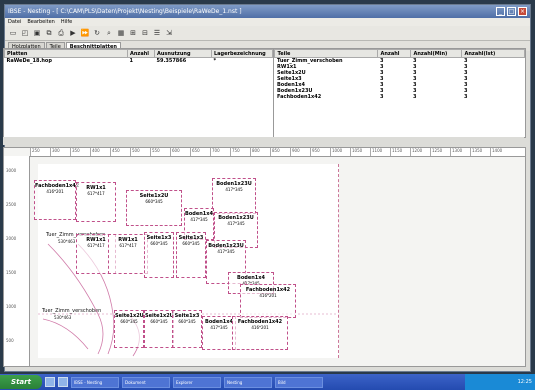 The width and height of the screenshot is (535, 390). I want to click on rotate-icon: ↻, so click(97, 33).